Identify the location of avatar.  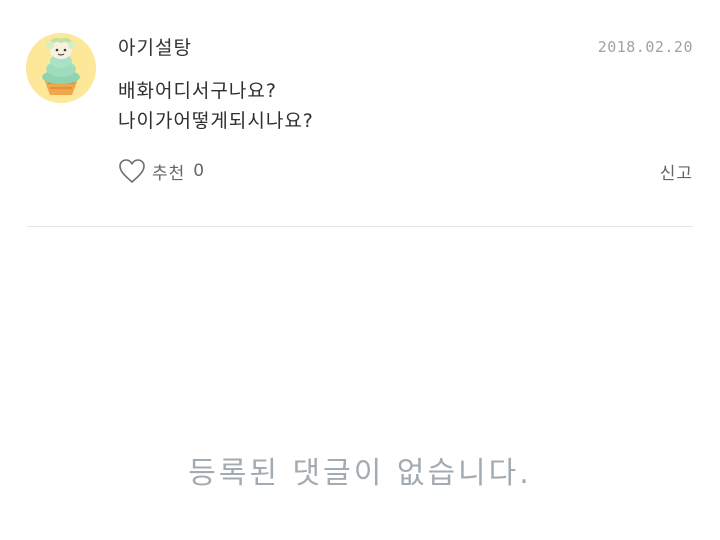
(61, 68).